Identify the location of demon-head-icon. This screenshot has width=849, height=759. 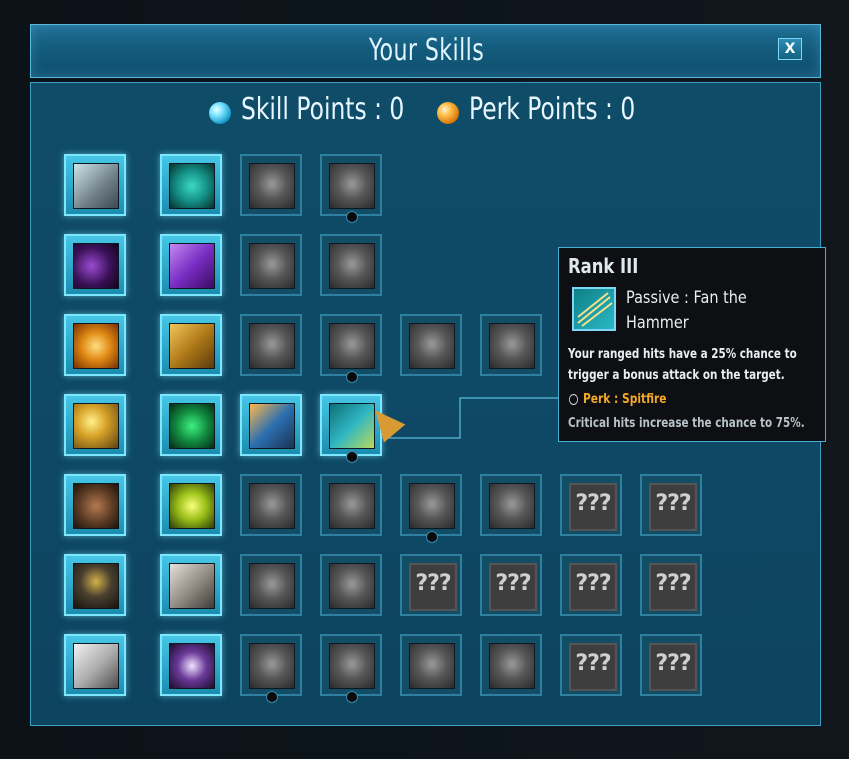
(512, 346).